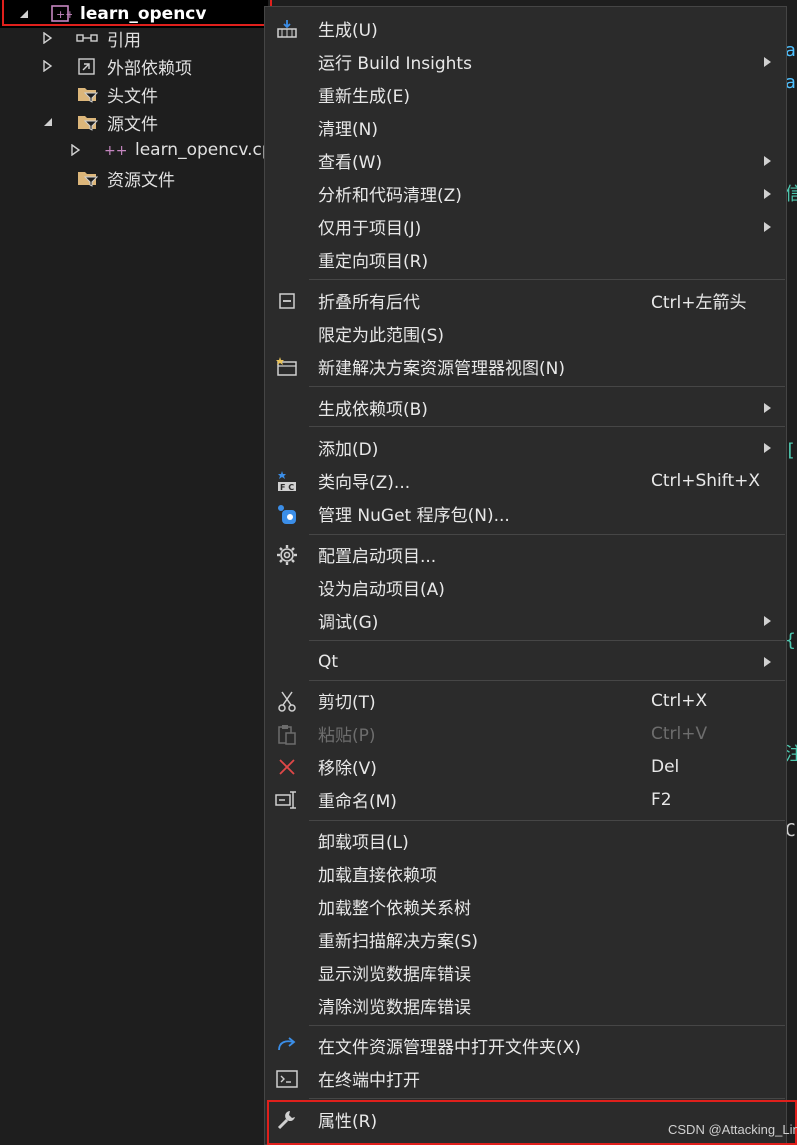 The image size is (797, 1145). What do you see at coordinates (370, 229) in the screenshot?
I see `menu-item-label: 仅用于项目(J)` at bounding box center [370, 229].